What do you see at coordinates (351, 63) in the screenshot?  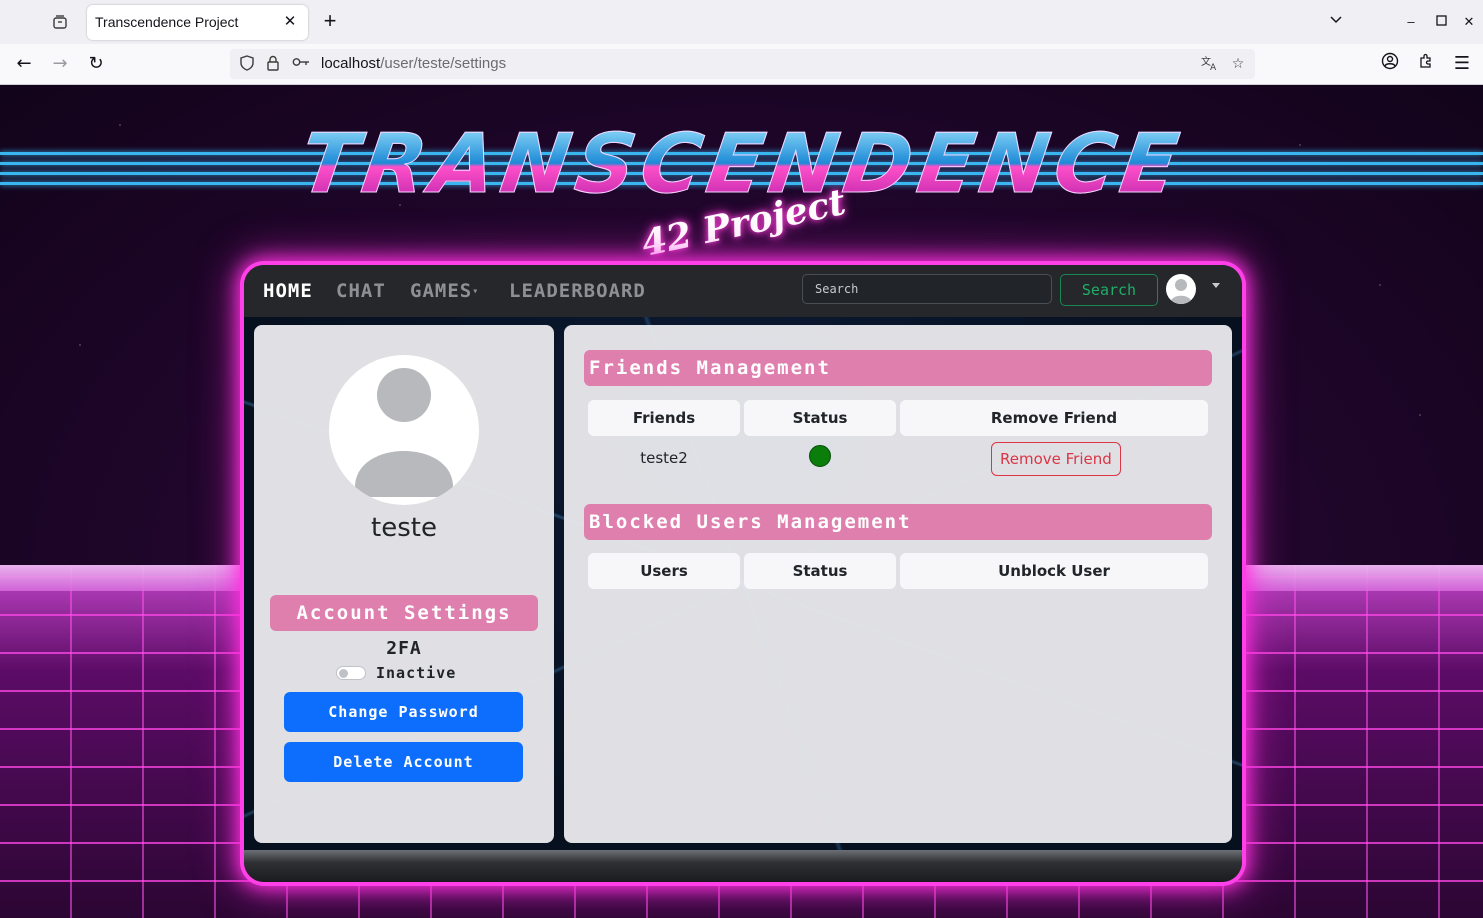 I see `url-host: localhost` at bounding box center [351, 63].